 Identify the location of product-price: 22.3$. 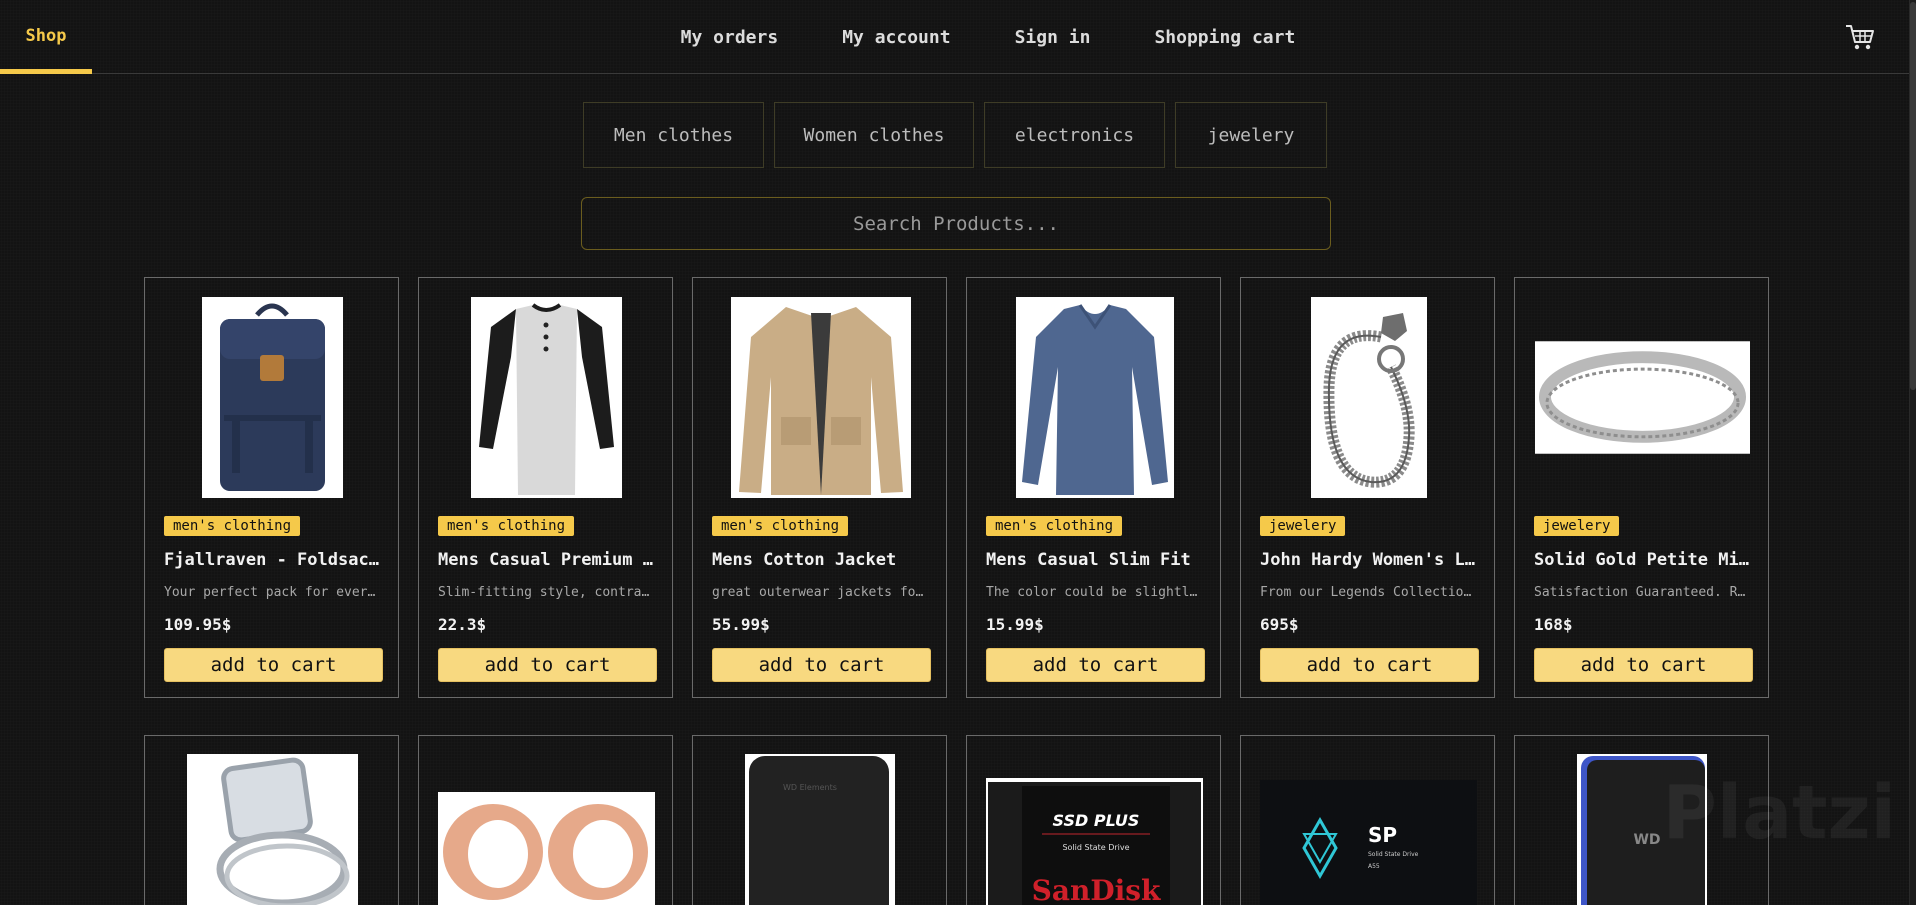
(462, 624).